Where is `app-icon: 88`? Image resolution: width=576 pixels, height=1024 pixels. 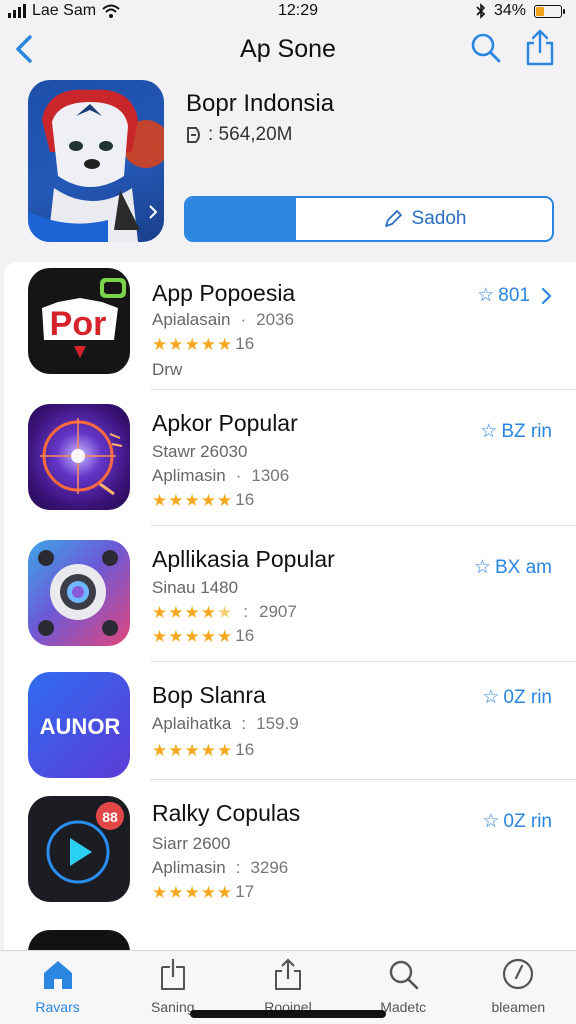
app-icon: 88 is located at coordinates (79, 849).